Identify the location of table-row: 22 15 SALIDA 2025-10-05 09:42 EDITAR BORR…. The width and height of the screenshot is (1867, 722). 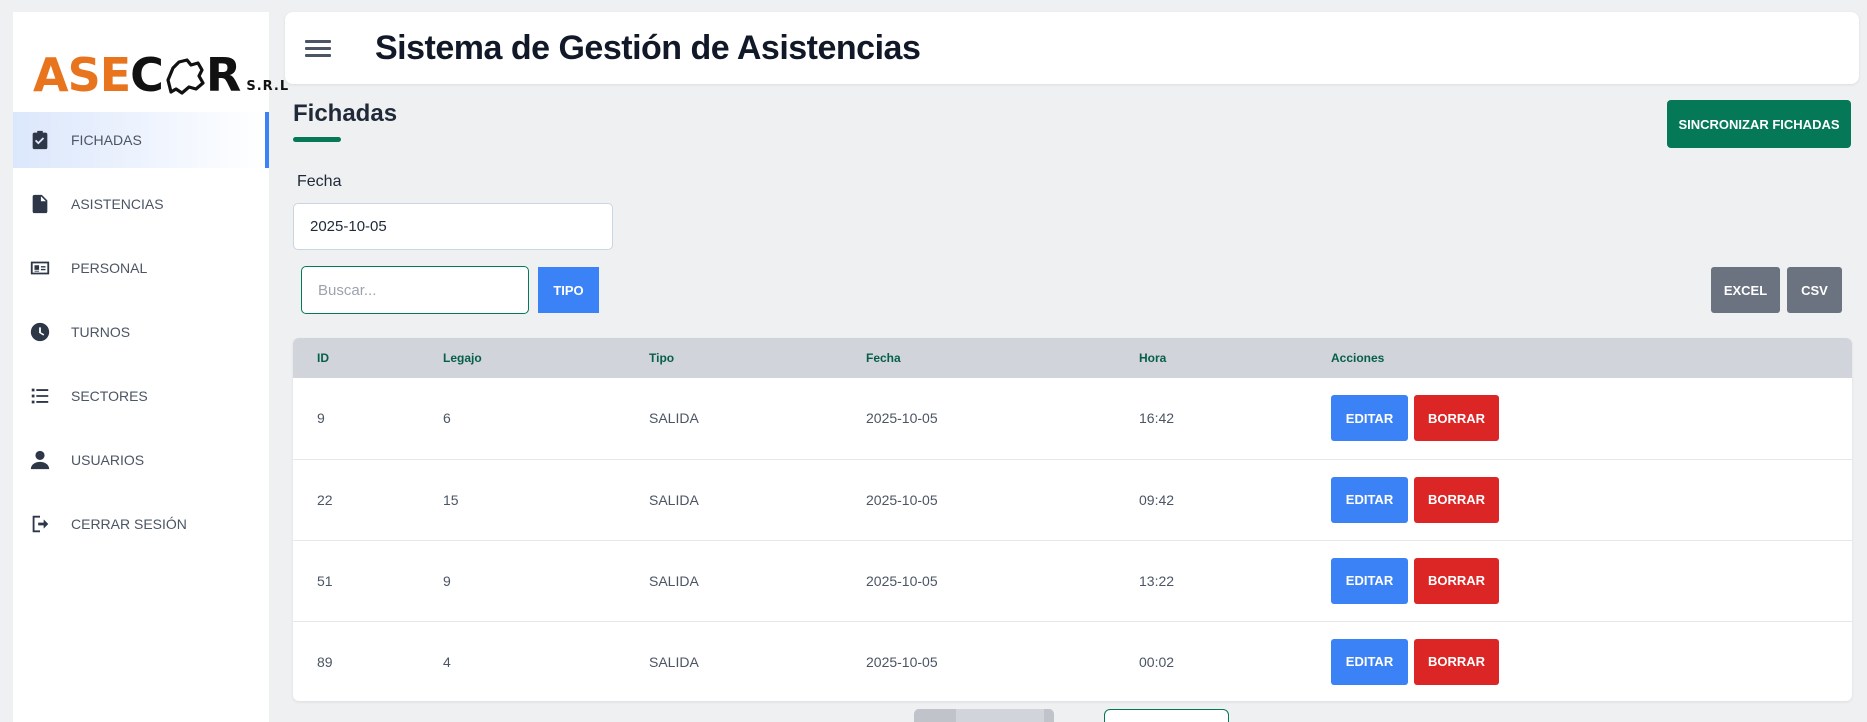
(1072, 499).